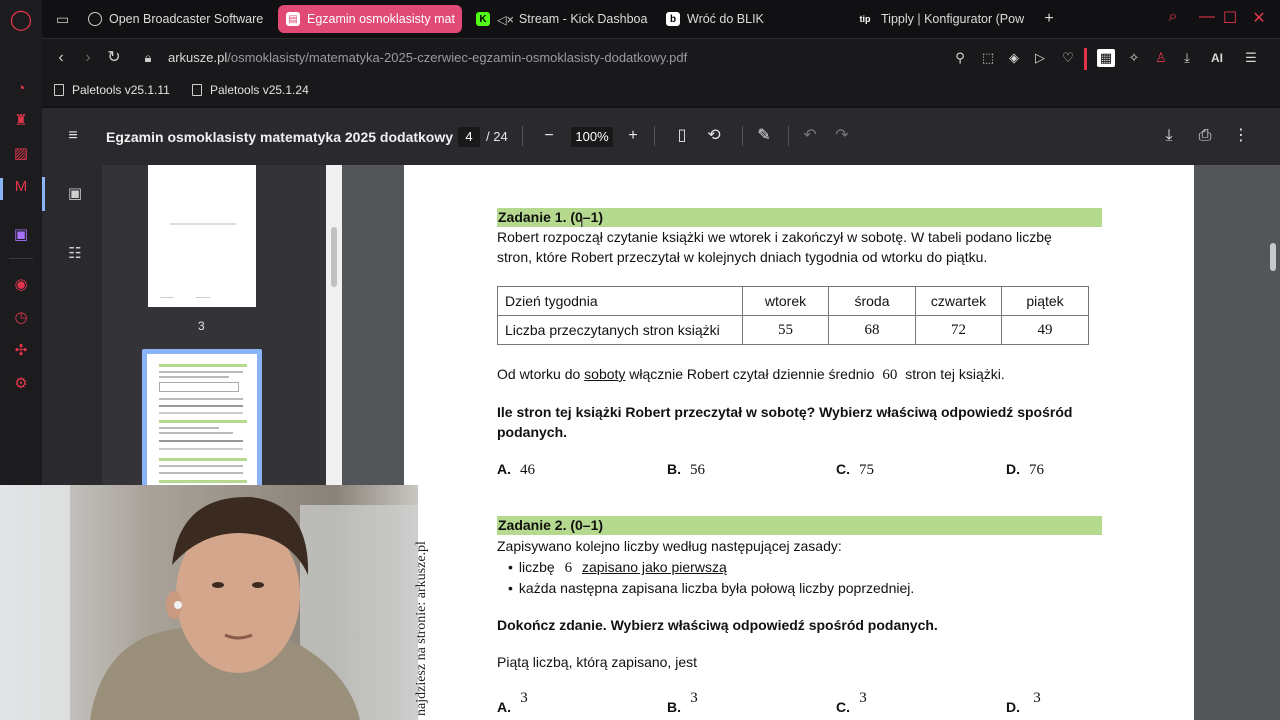 This screenshot has height=720, width=1280. Describe the element at coordinates (855, 470) in the screenshot. I see `task1-answer-c: C. 75` at that location.